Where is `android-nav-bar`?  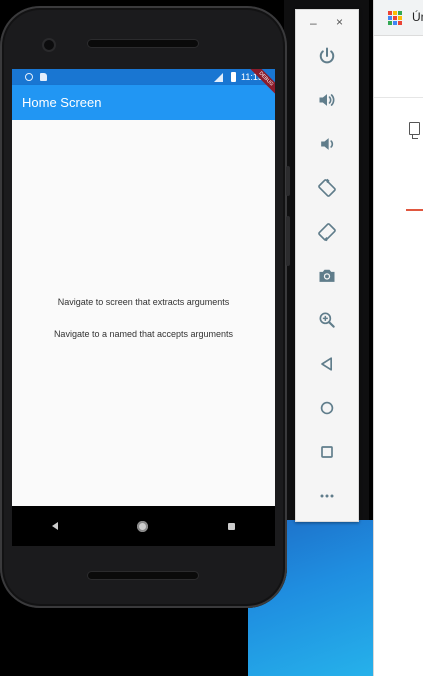
android-nav-bar is located at coordinates (143, 526).